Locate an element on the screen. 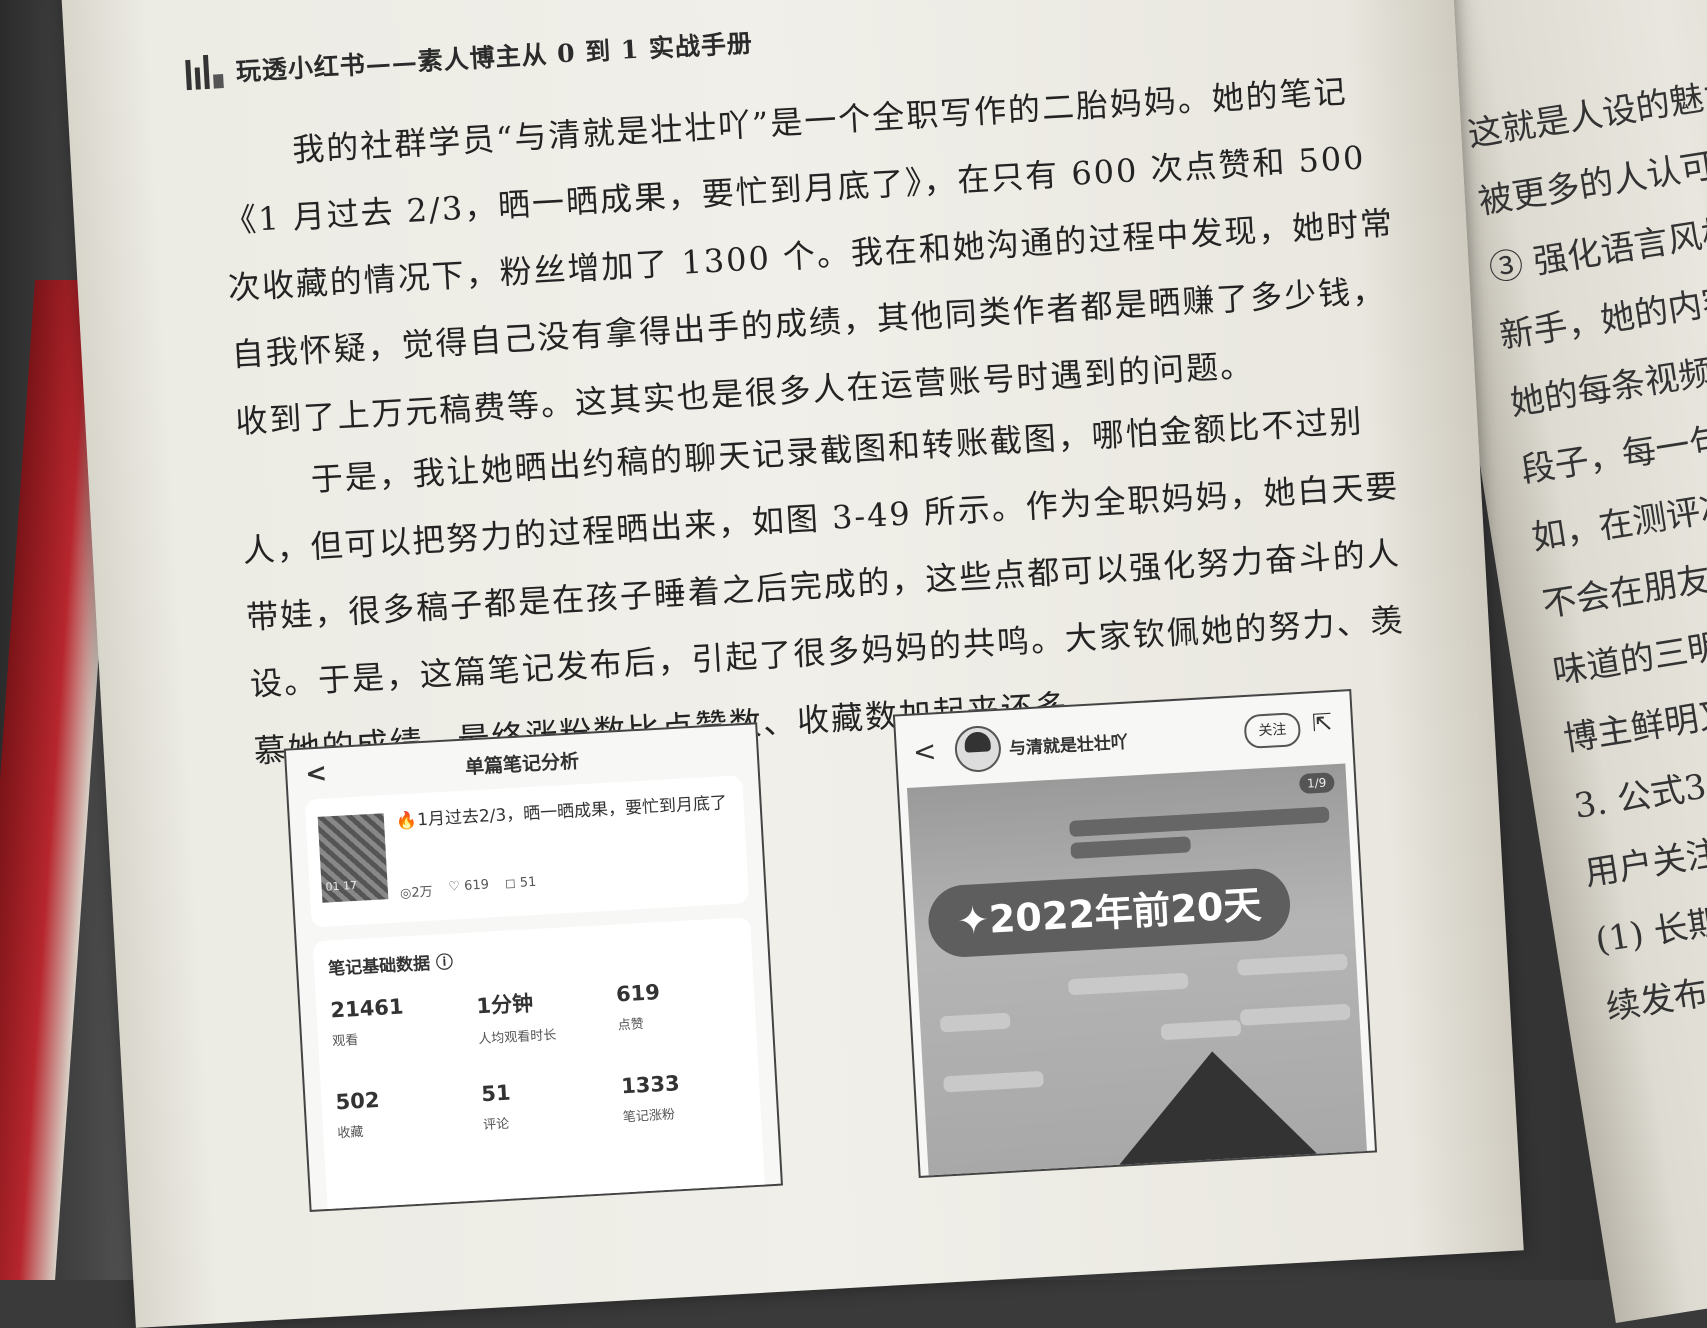  metric-value: 502 is located at coordinates (357, 1101).